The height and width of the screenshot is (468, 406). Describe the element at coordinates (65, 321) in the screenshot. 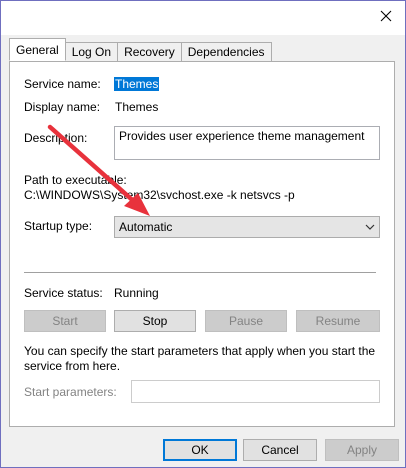

I see `start-button: Start` at that location.